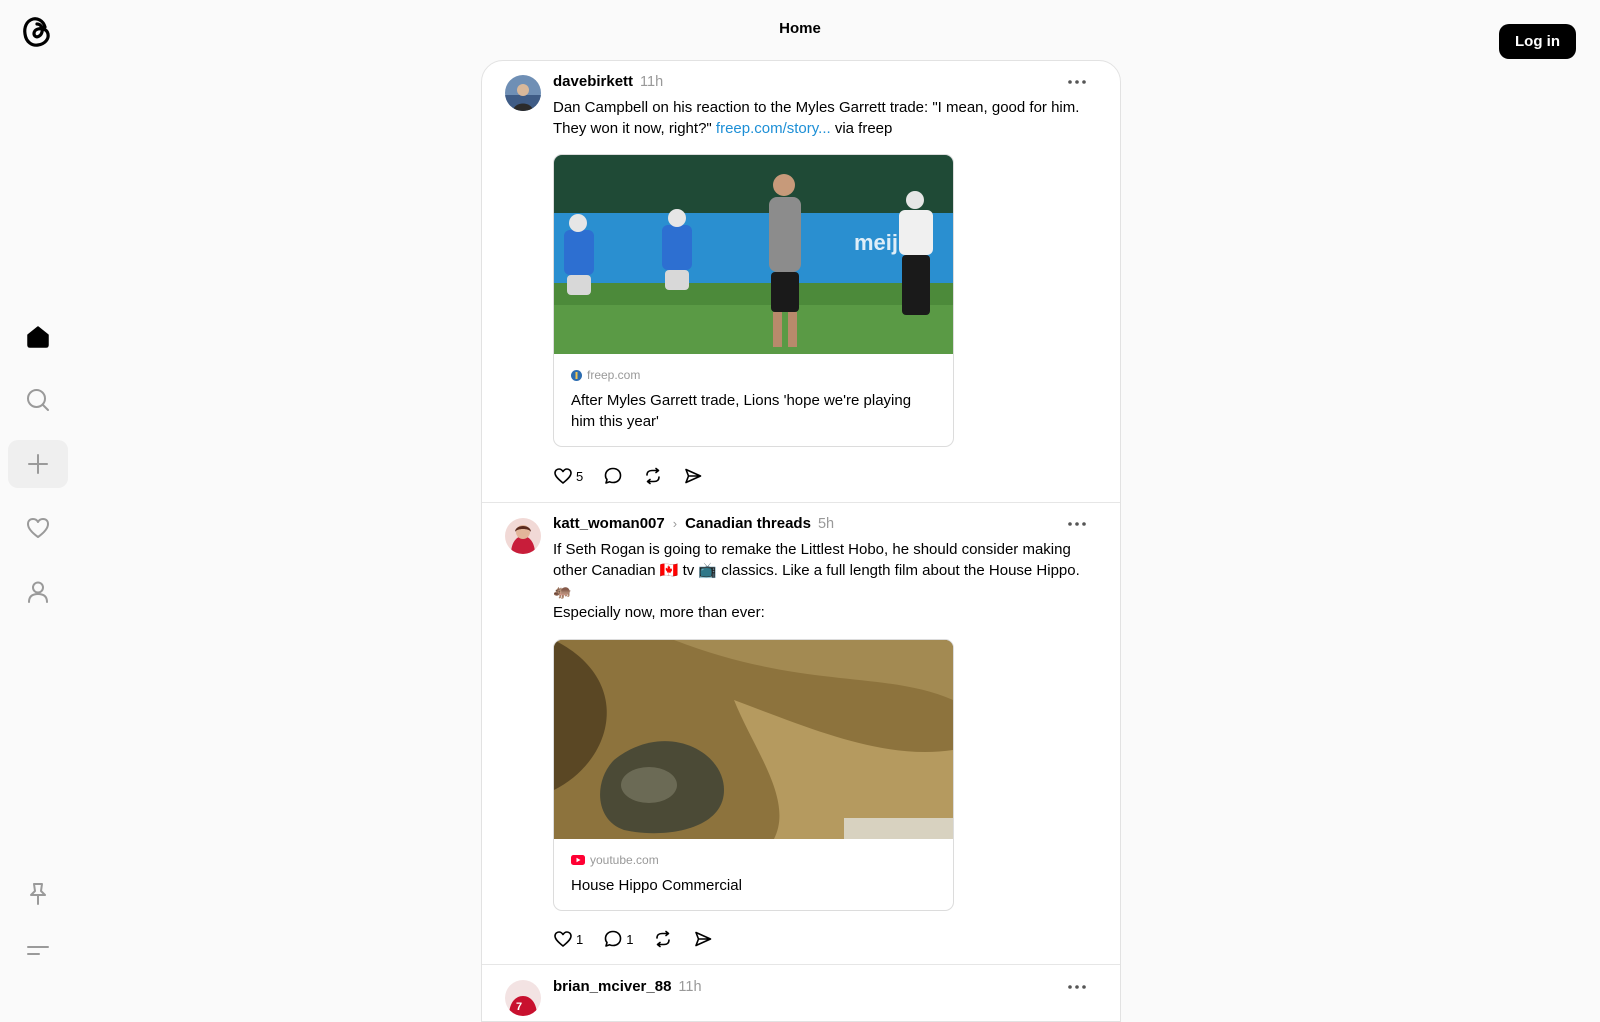  What do you see at coordinates (826, 524) in the screenshot?
I see `post-time: 5h` at bounding box center [826, 524].